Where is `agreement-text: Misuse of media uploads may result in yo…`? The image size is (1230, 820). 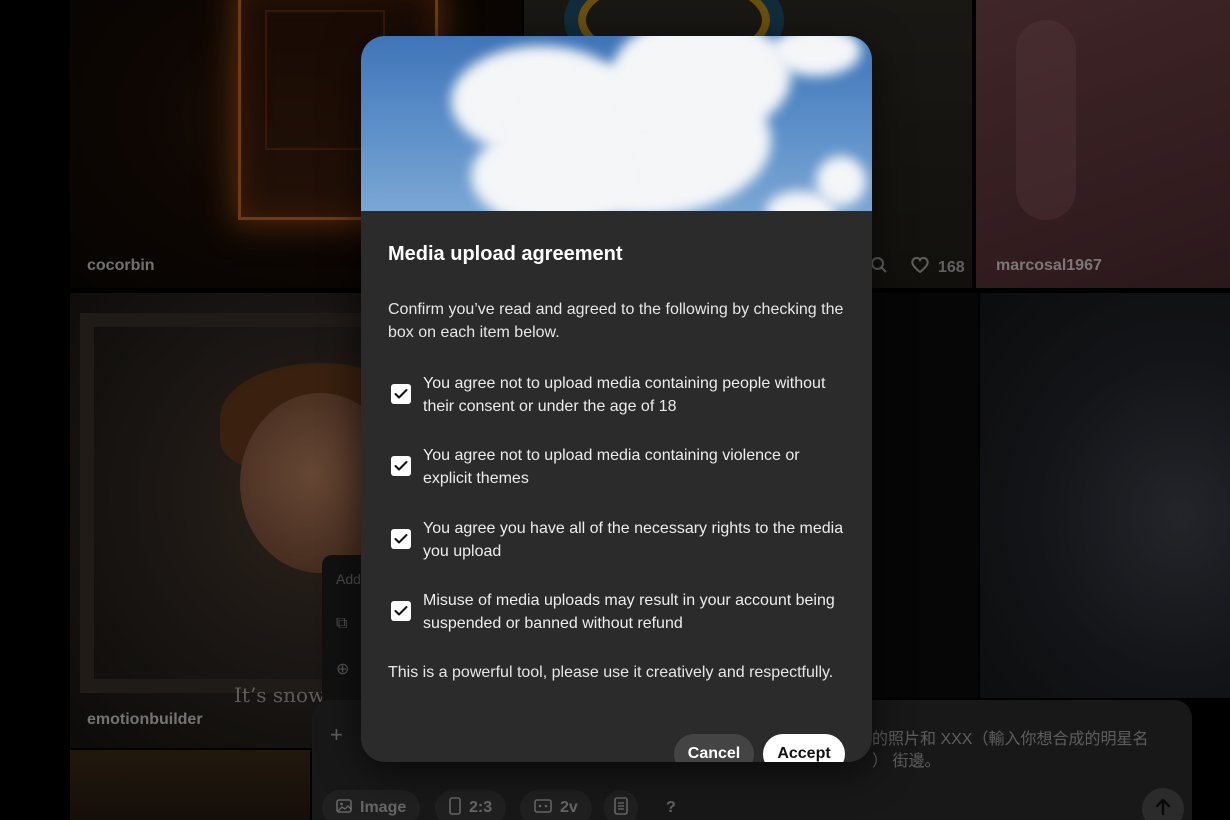 agreement-text: Misuse of media uploads may result in yo… is located at coordinates (629, 612).